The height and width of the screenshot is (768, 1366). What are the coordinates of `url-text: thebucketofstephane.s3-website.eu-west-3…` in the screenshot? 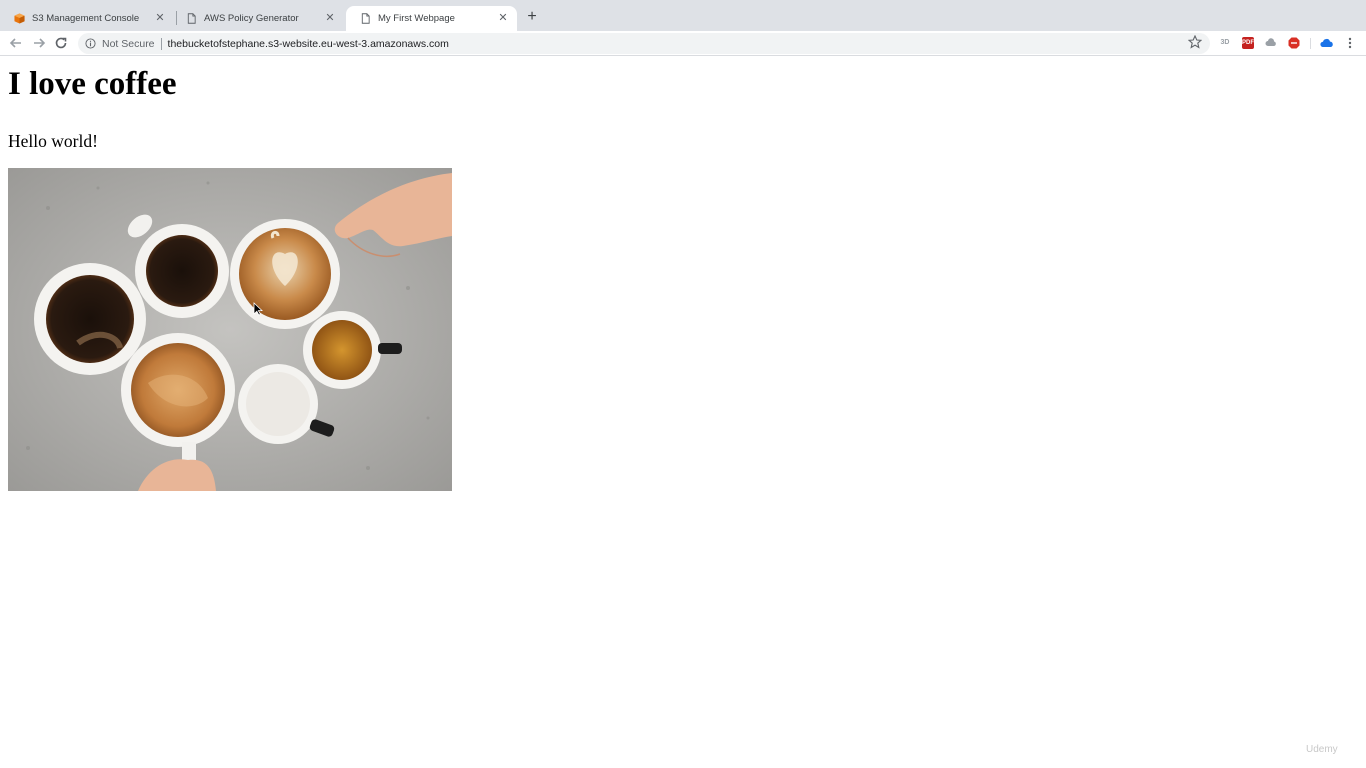 It's located at (308, 44).